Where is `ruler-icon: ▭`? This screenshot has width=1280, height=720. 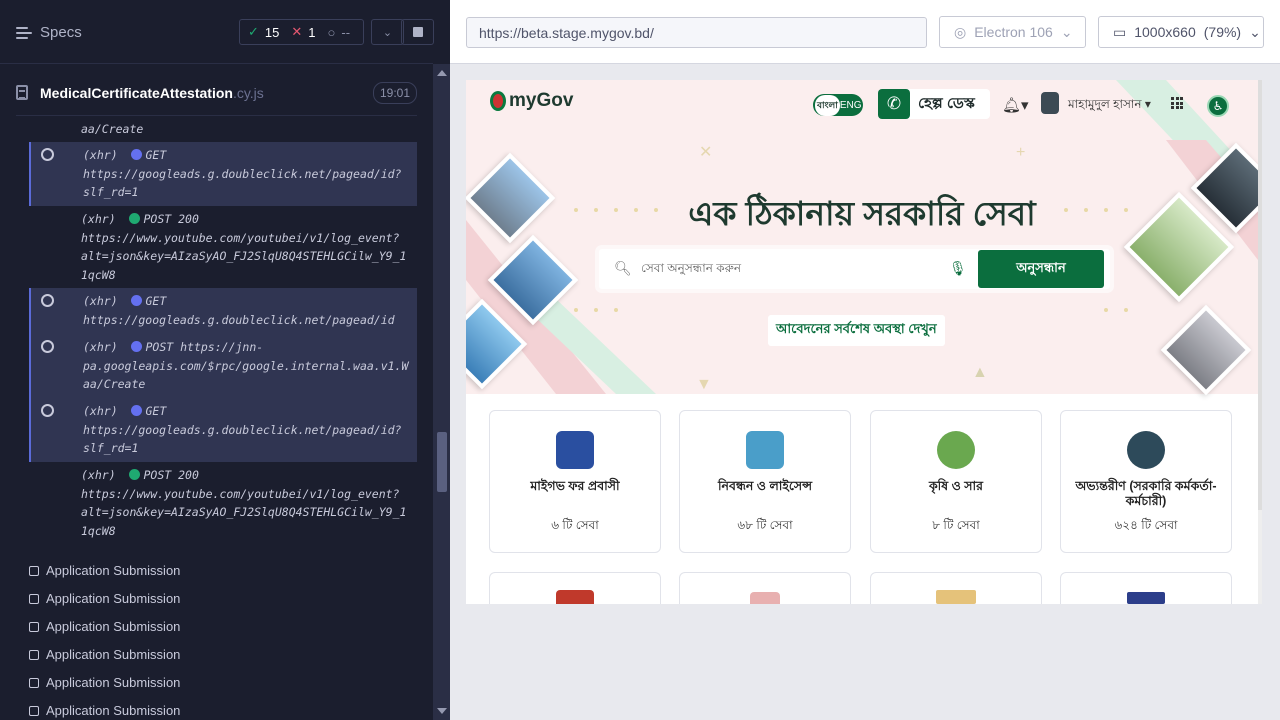 ruler-icon: ▭ is located at coordinates (1120, 31).